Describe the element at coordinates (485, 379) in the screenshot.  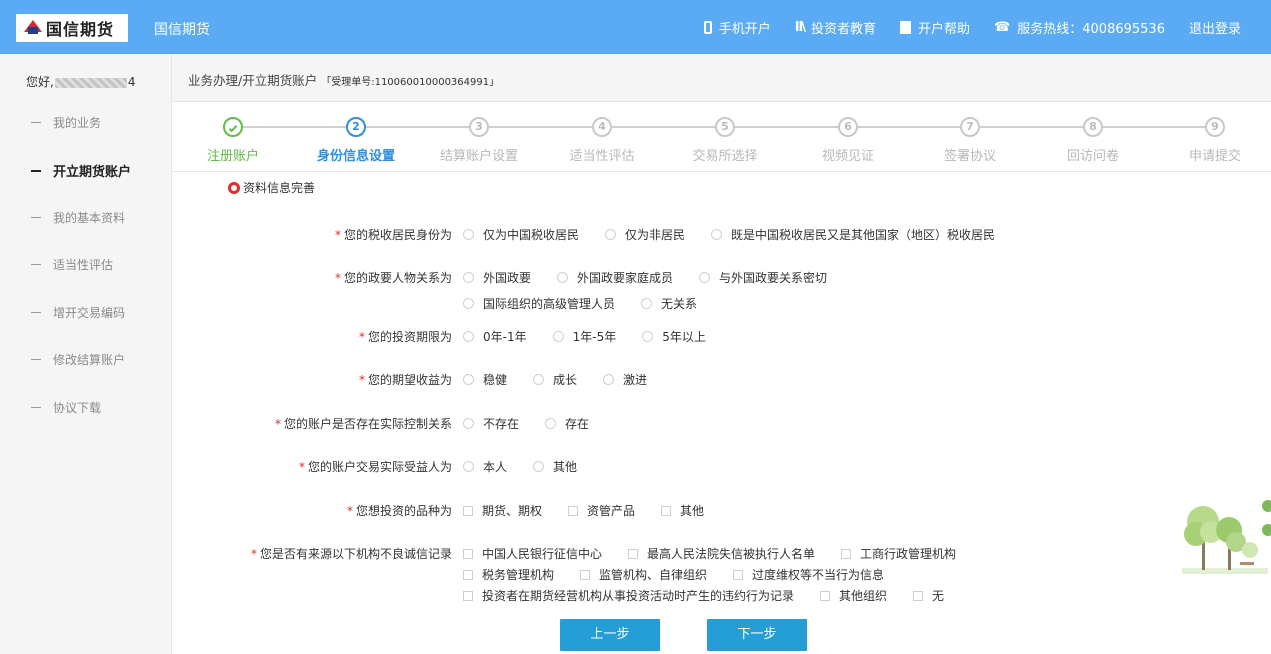
I see `radio-option: 稳健` at that location.